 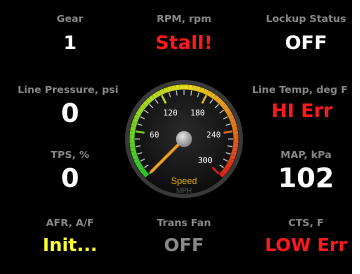 I want to click on rpm-label: RPM, rpm, so click(x=184, y=19).